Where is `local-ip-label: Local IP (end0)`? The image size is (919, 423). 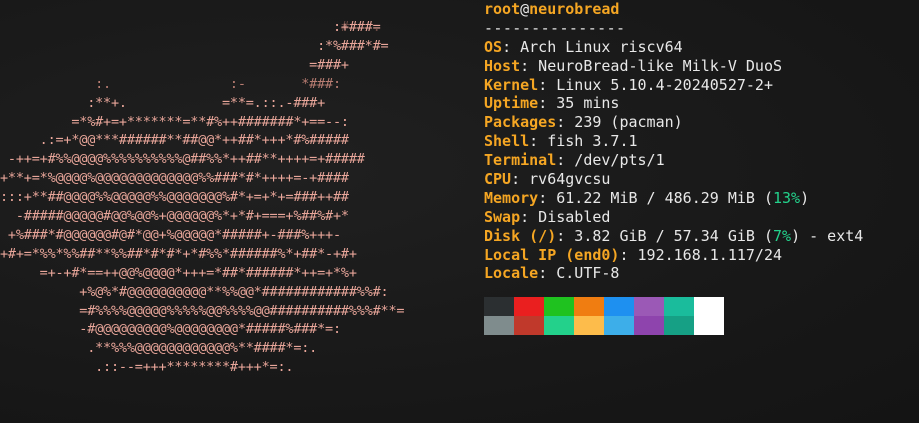 local-ip-label: Local IP (end0) is located at coordinates (552, 254).